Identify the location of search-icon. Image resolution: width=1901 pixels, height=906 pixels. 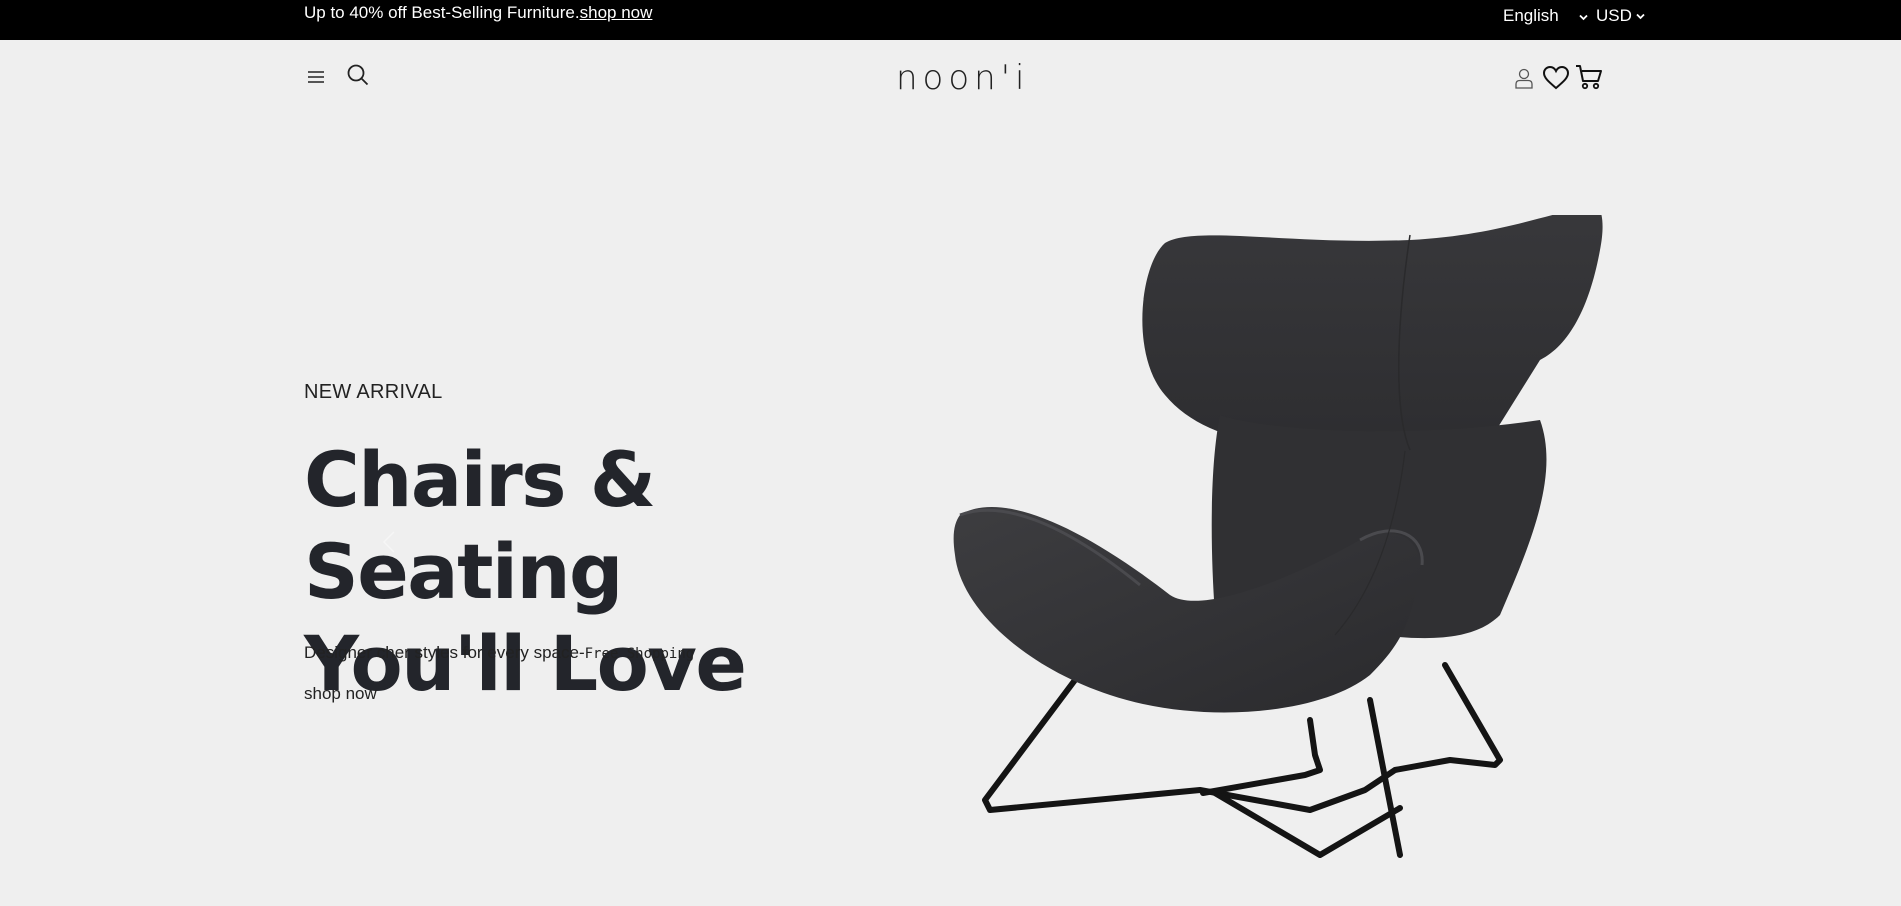
(358, 75).